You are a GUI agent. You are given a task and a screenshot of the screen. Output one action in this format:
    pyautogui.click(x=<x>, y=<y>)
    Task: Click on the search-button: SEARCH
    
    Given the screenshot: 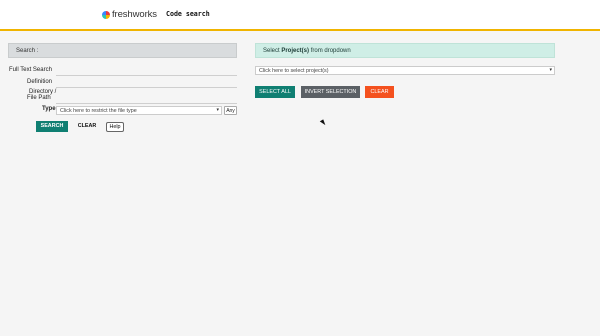 What is the action you would take?
    pyautogui.click(x=52, y=126)
    